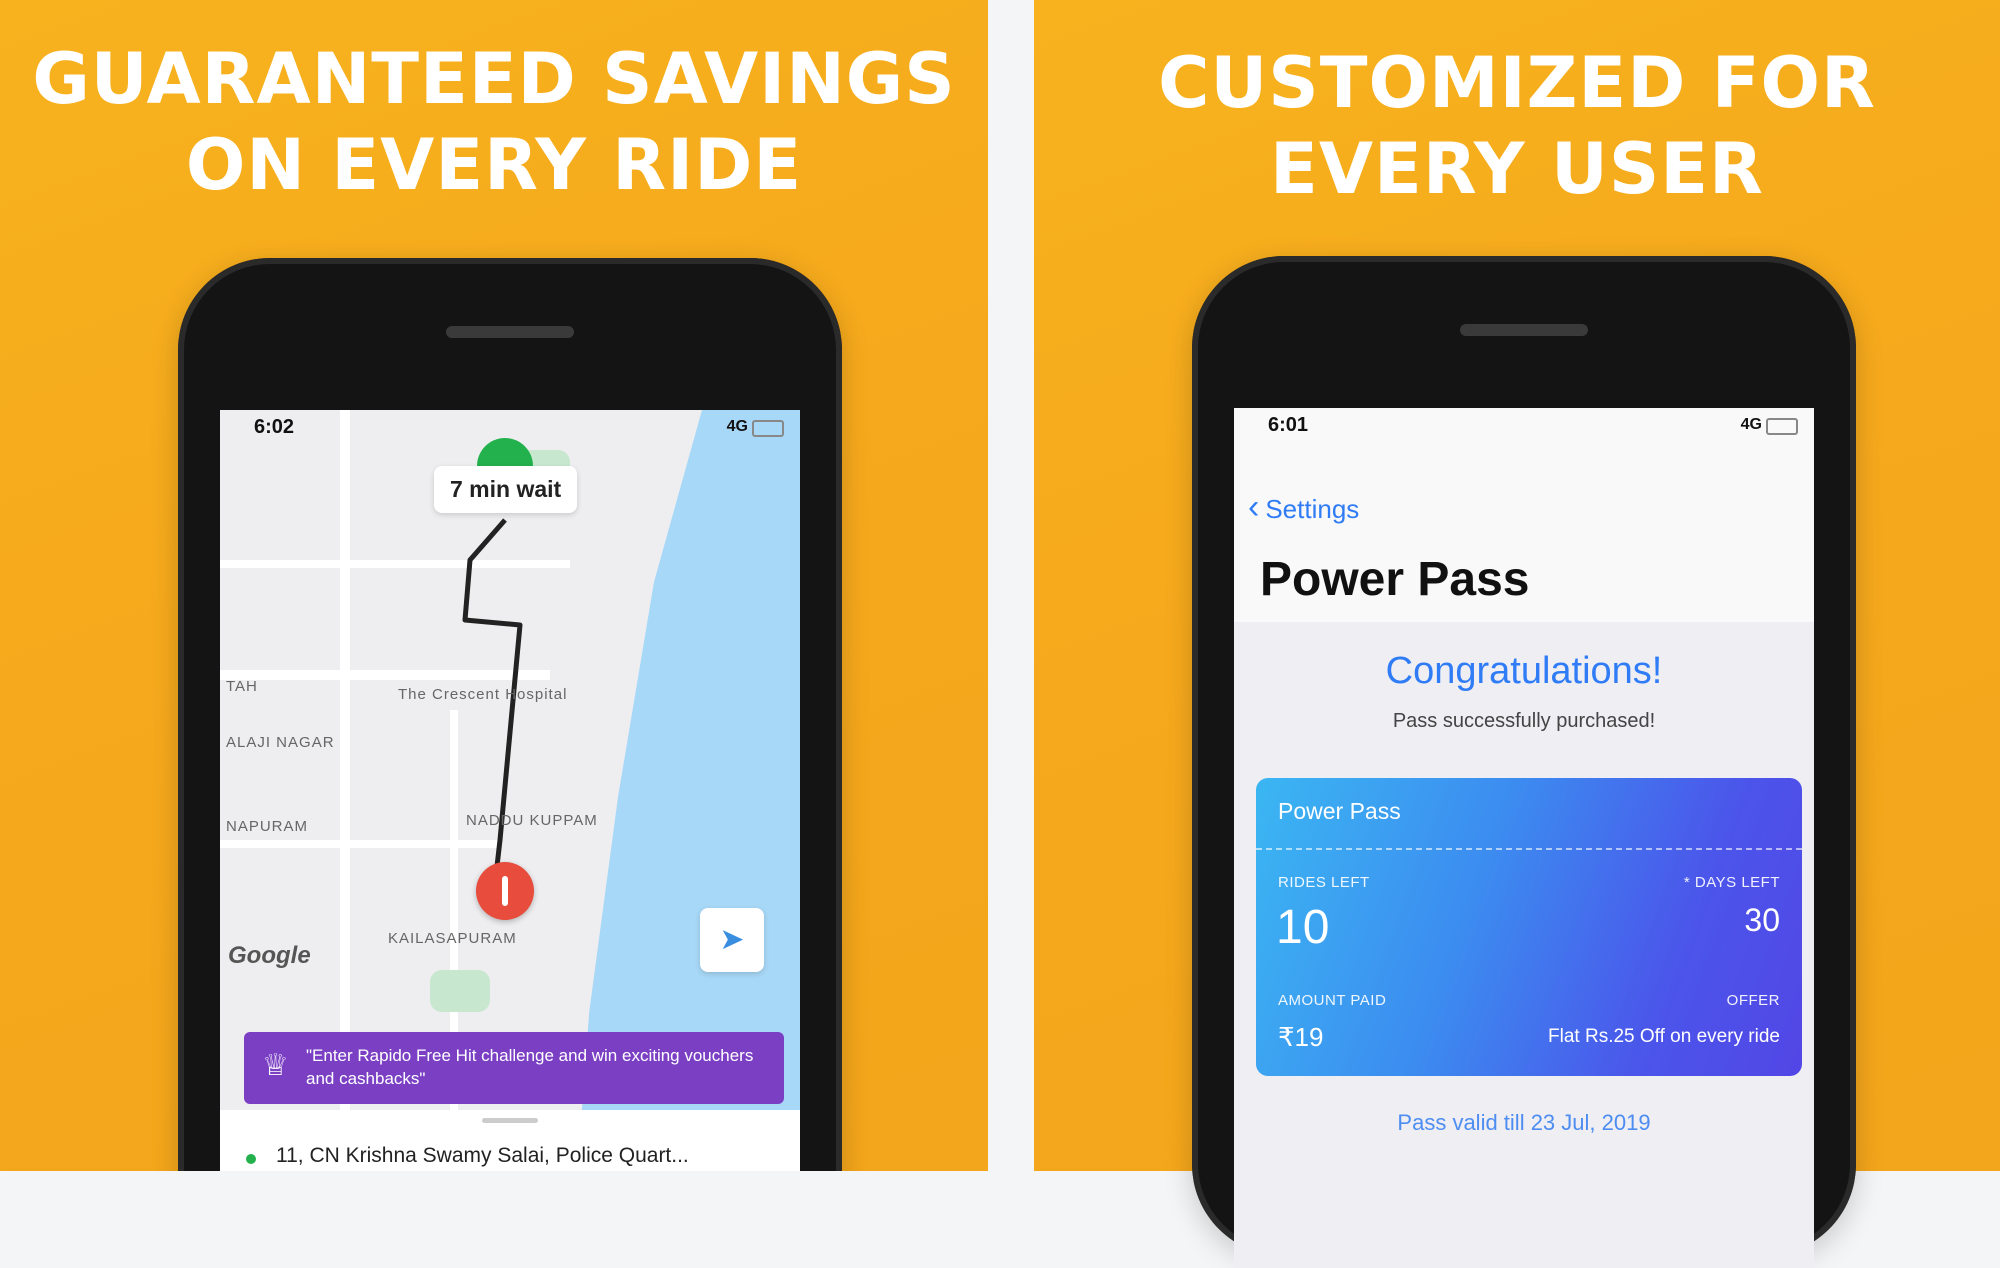  I want to click on offer-label: OFFER, so click(1753, 1000).